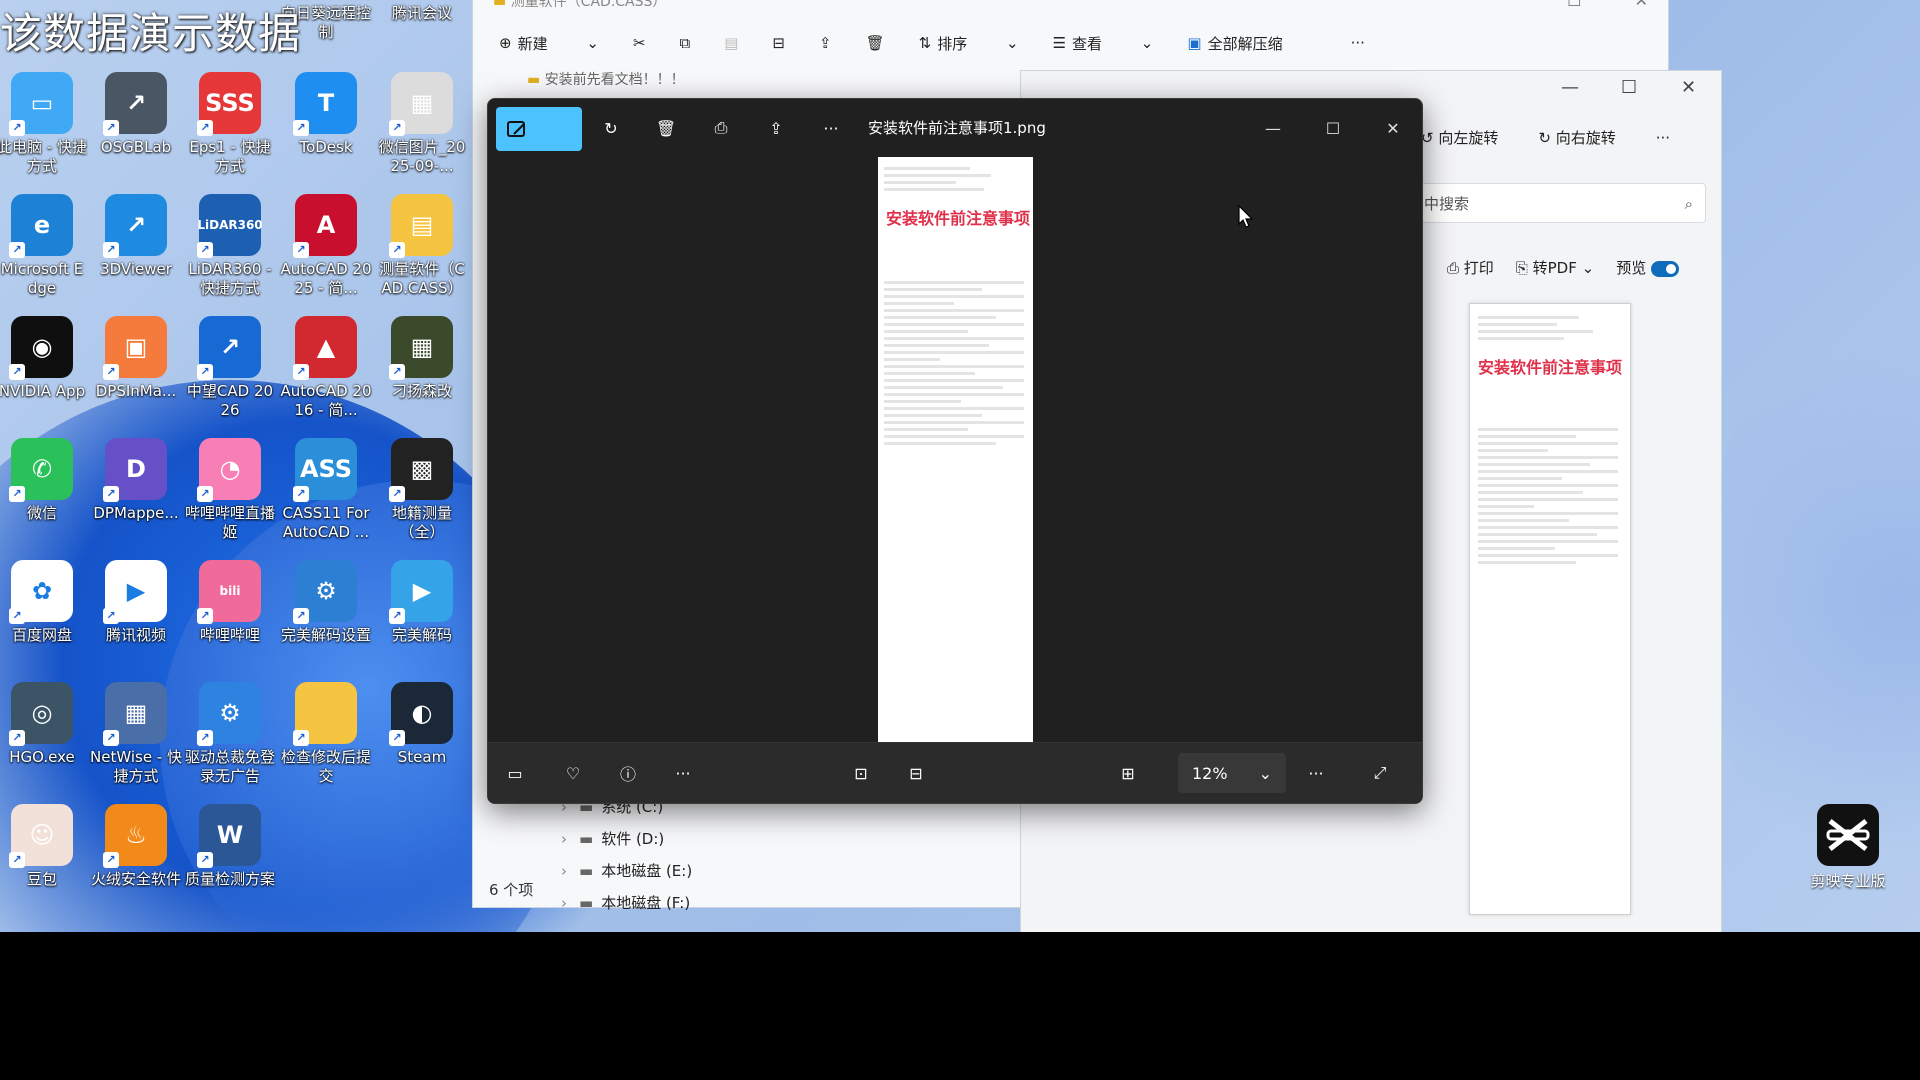 The width and height of the screenshot is (1920, 1080). Describe the element at coordinates (1251, 43) in the screenshot. I see `extract-all-button: ▣ 全部解压缩` at that location.